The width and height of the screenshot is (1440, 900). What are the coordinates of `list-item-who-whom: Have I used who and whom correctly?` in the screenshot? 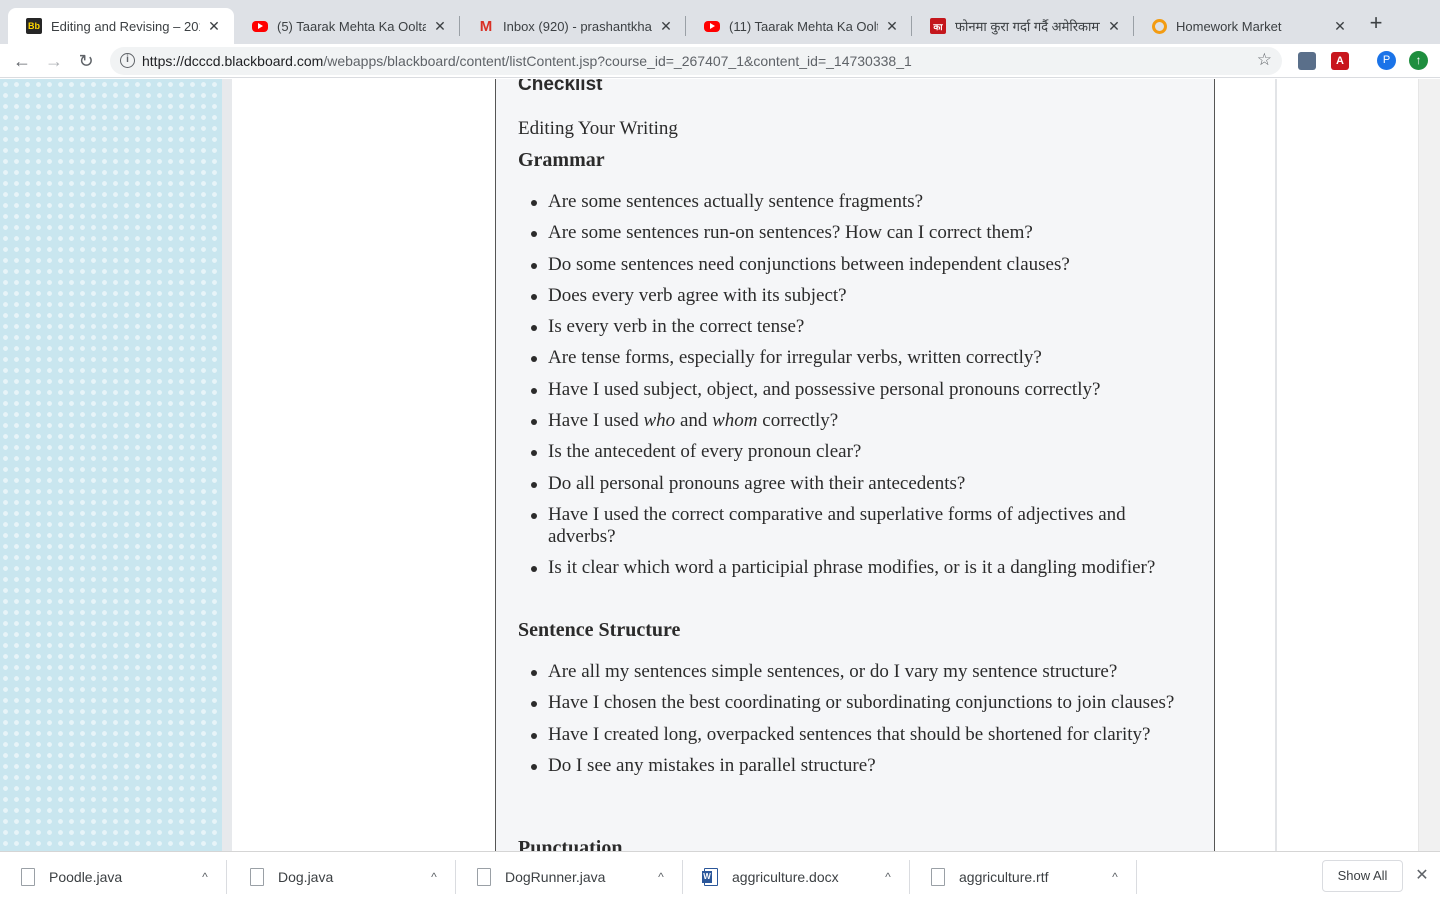 It's located at (848, 421).